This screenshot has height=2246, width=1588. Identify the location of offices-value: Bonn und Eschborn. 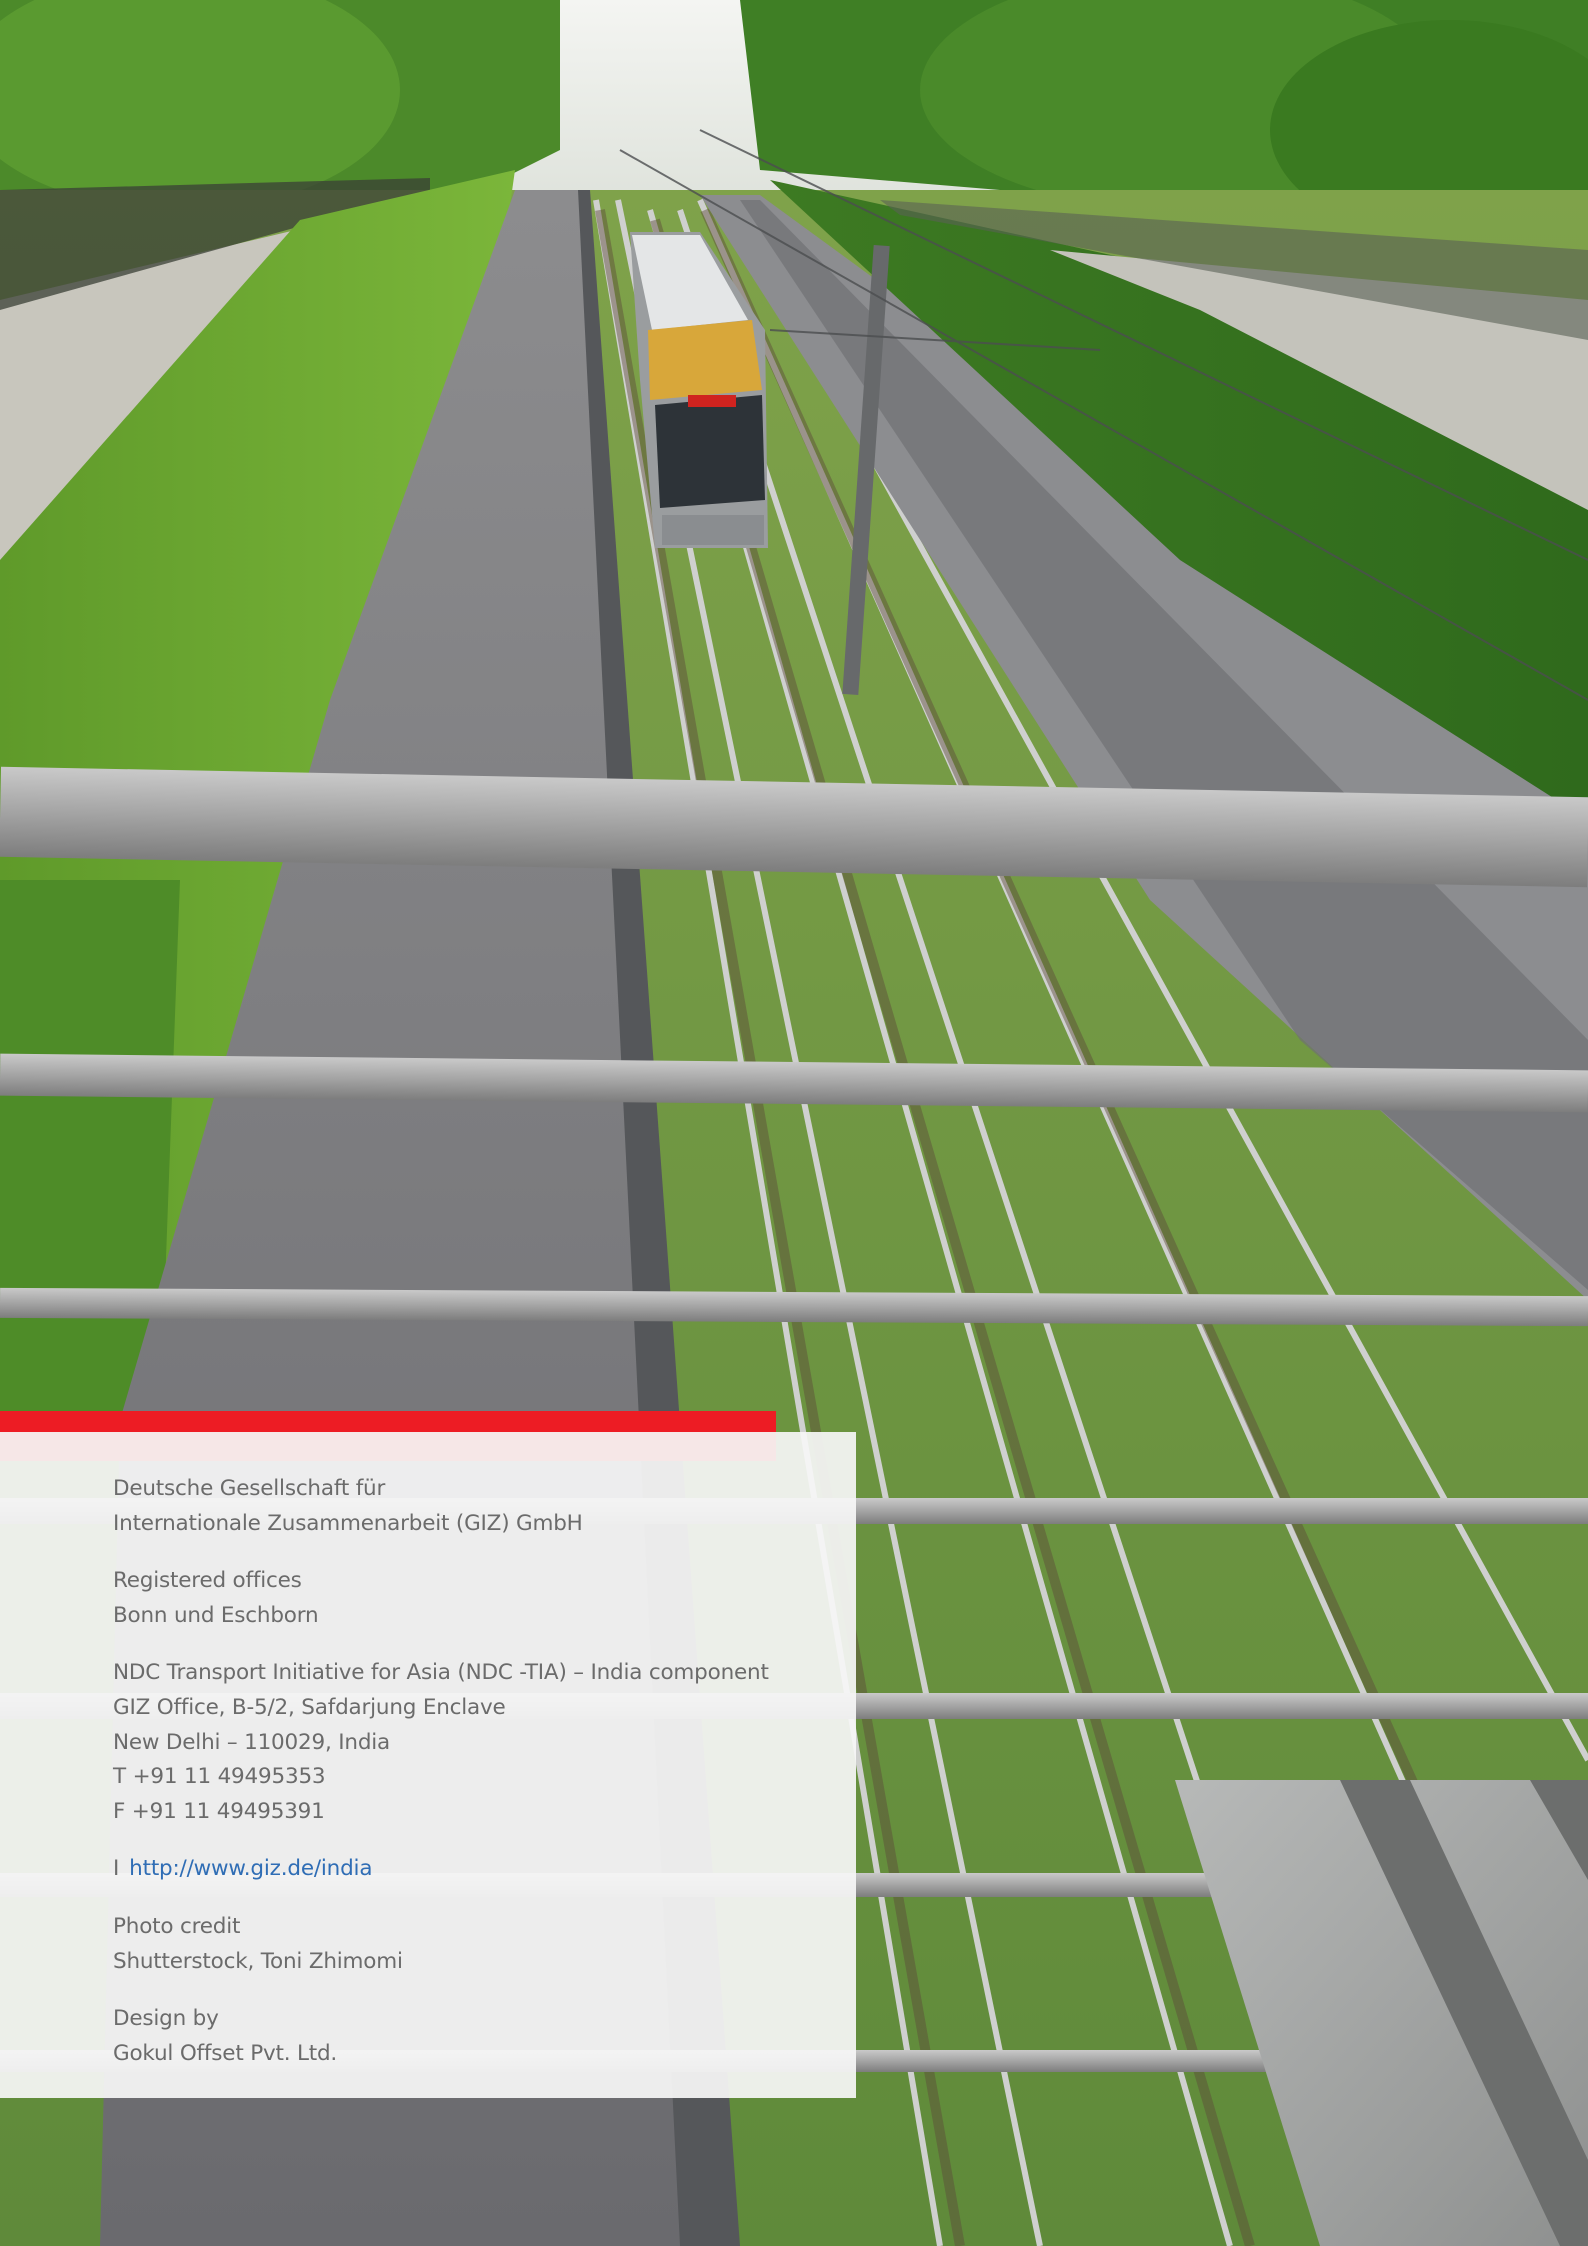
(216, 1615).